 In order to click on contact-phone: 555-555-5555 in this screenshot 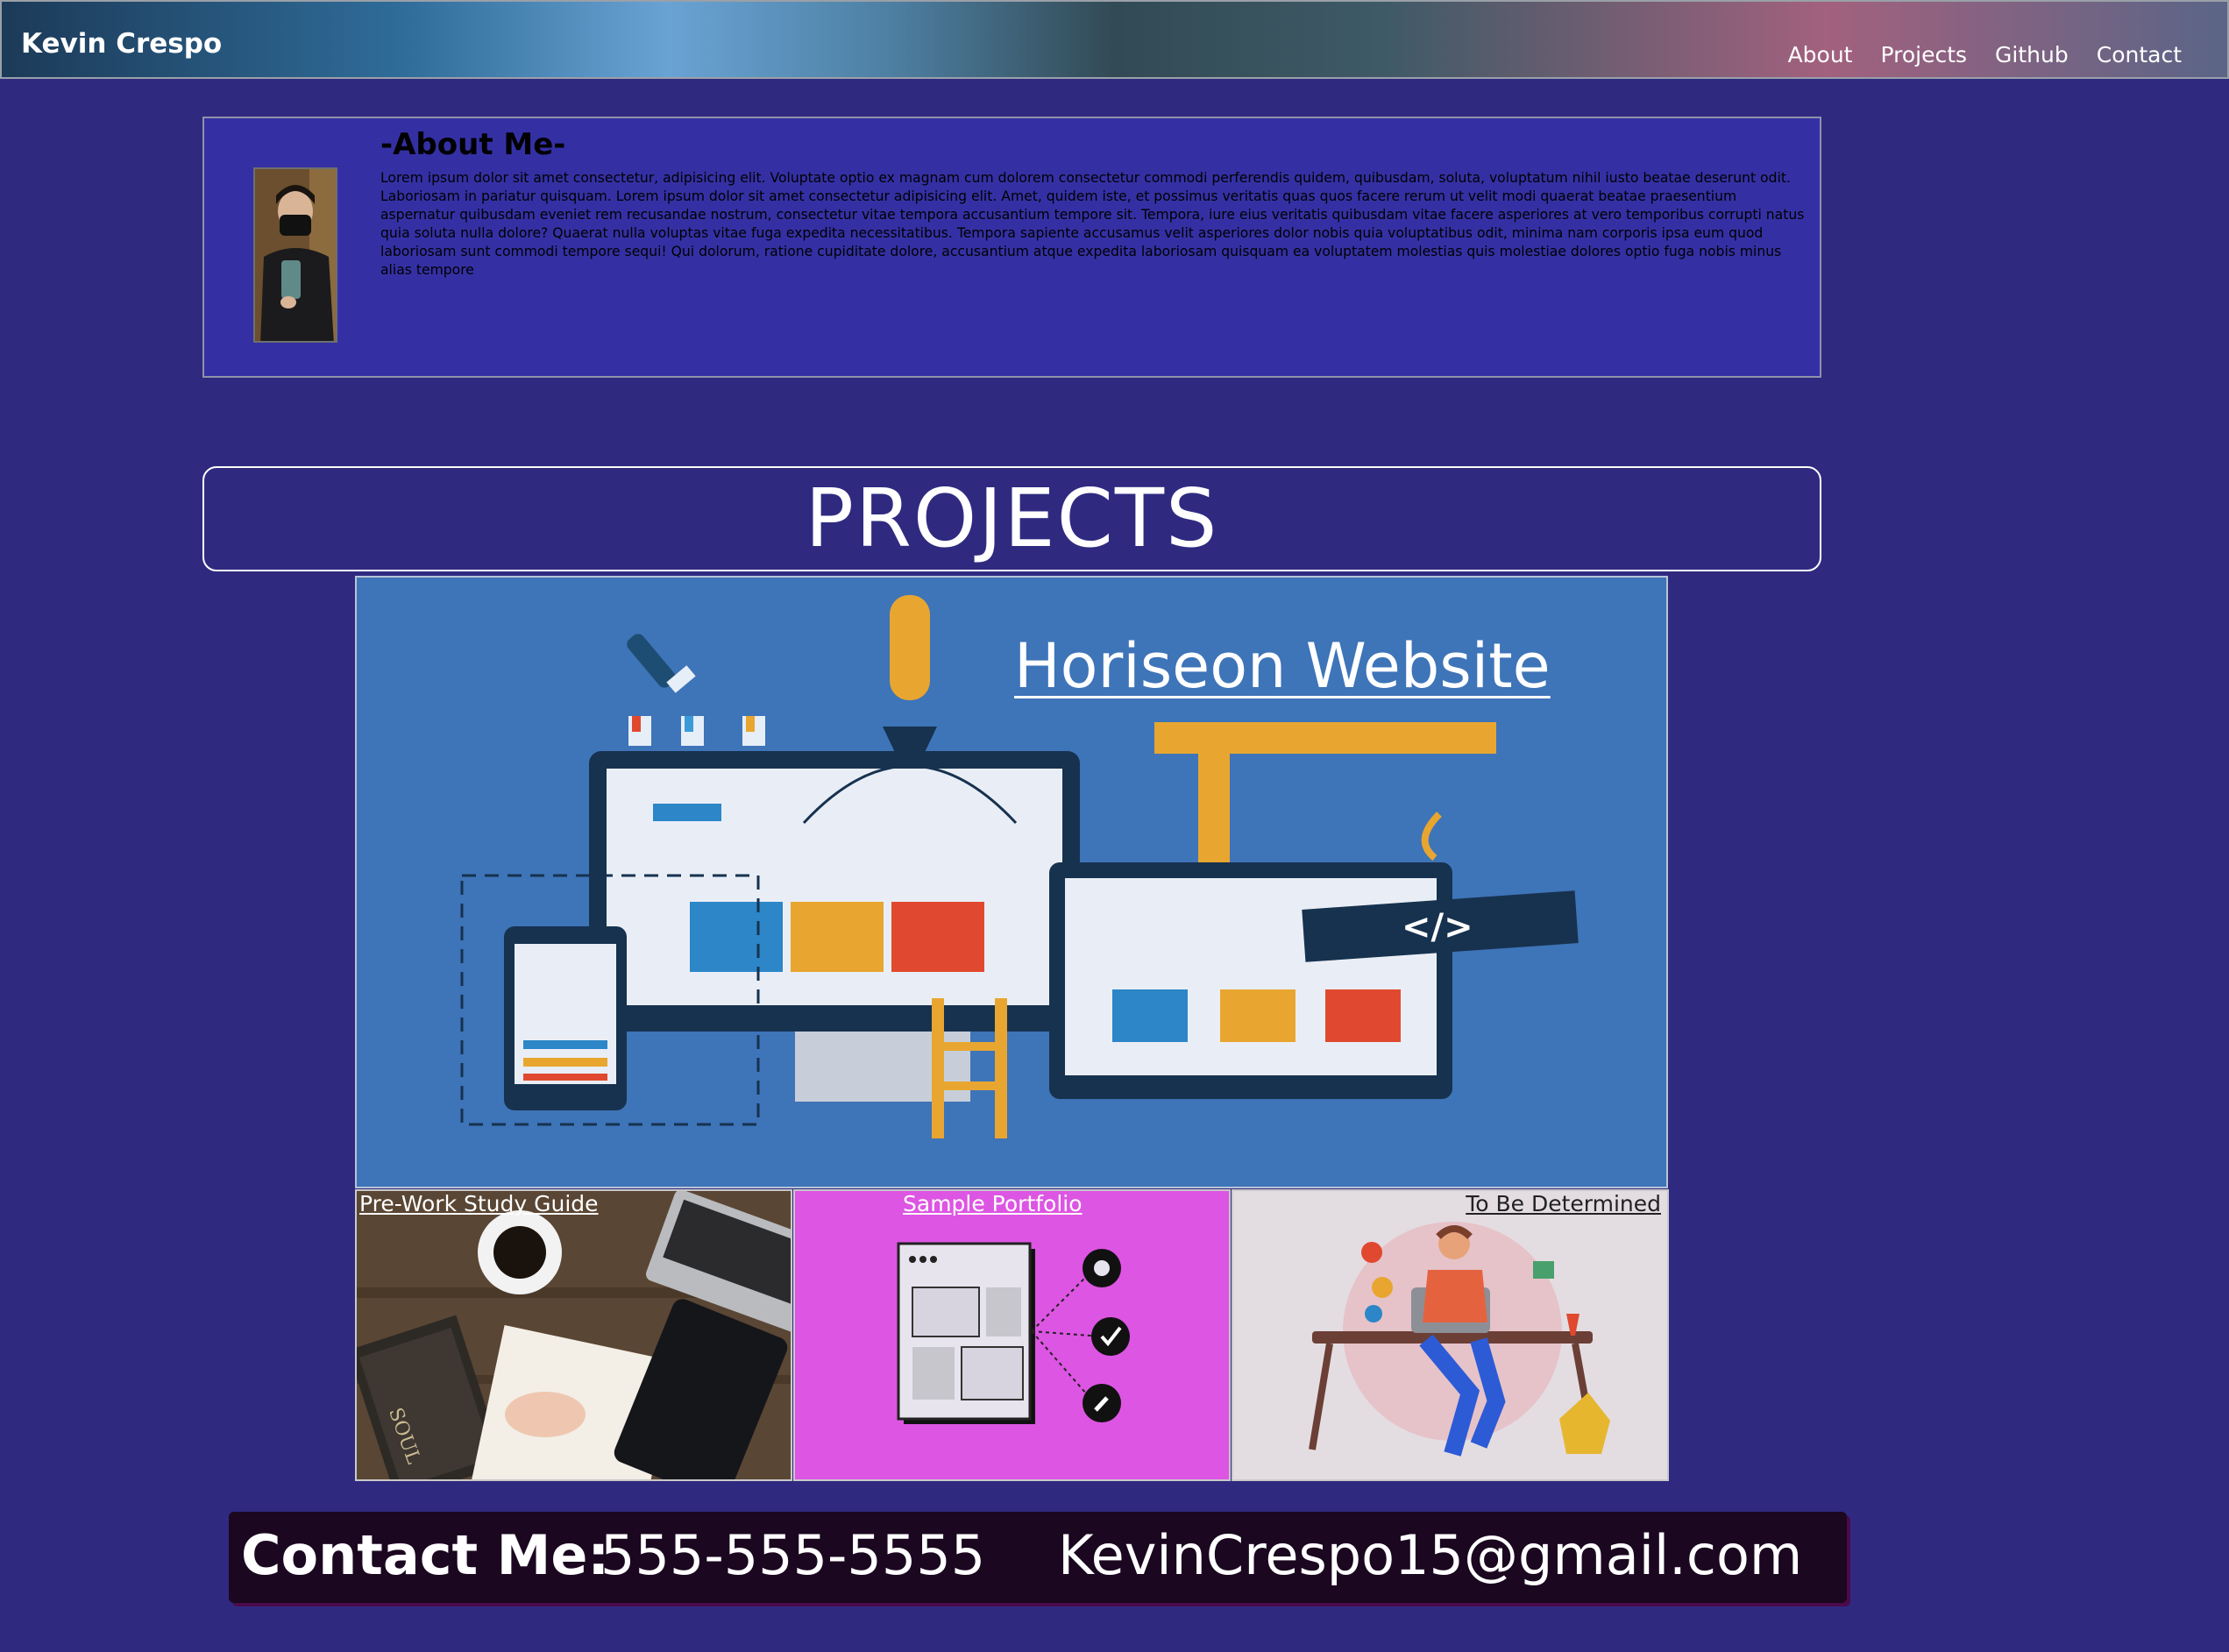, I will do `click(792, 1556)`.